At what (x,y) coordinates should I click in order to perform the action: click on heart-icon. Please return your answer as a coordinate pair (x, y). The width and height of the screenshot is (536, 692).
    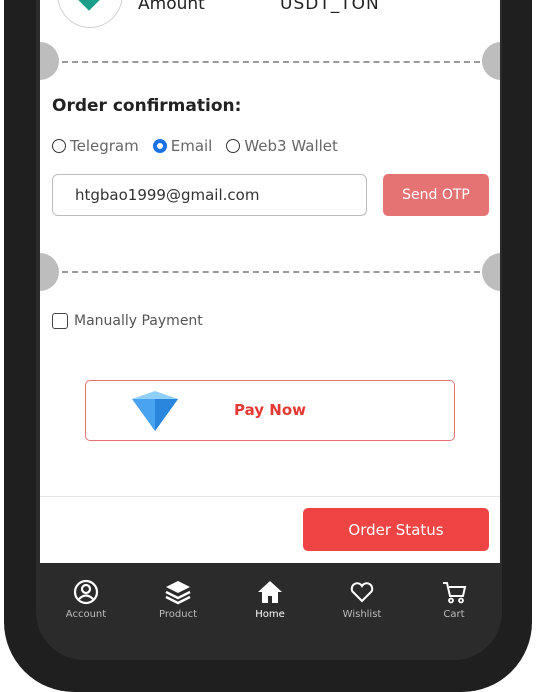
    Looking at the image, I should click on (362, 592).